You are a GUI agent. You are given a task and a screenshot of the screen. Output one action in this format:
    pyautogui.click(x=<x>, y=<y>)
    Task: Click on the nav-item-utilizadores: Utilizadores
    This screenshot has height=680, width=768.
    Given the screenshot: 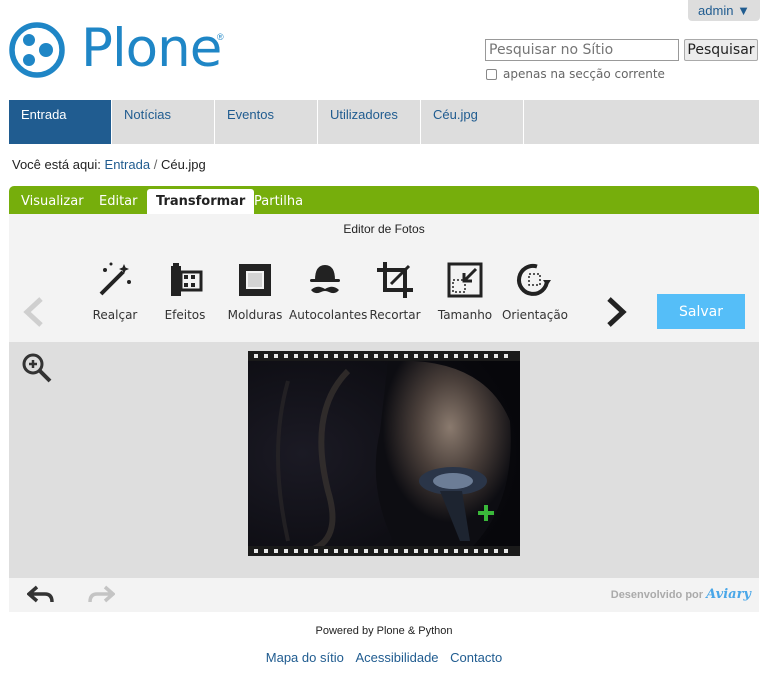 What is the action you would take?
    pyautogui.click(x=369, y=122)
    